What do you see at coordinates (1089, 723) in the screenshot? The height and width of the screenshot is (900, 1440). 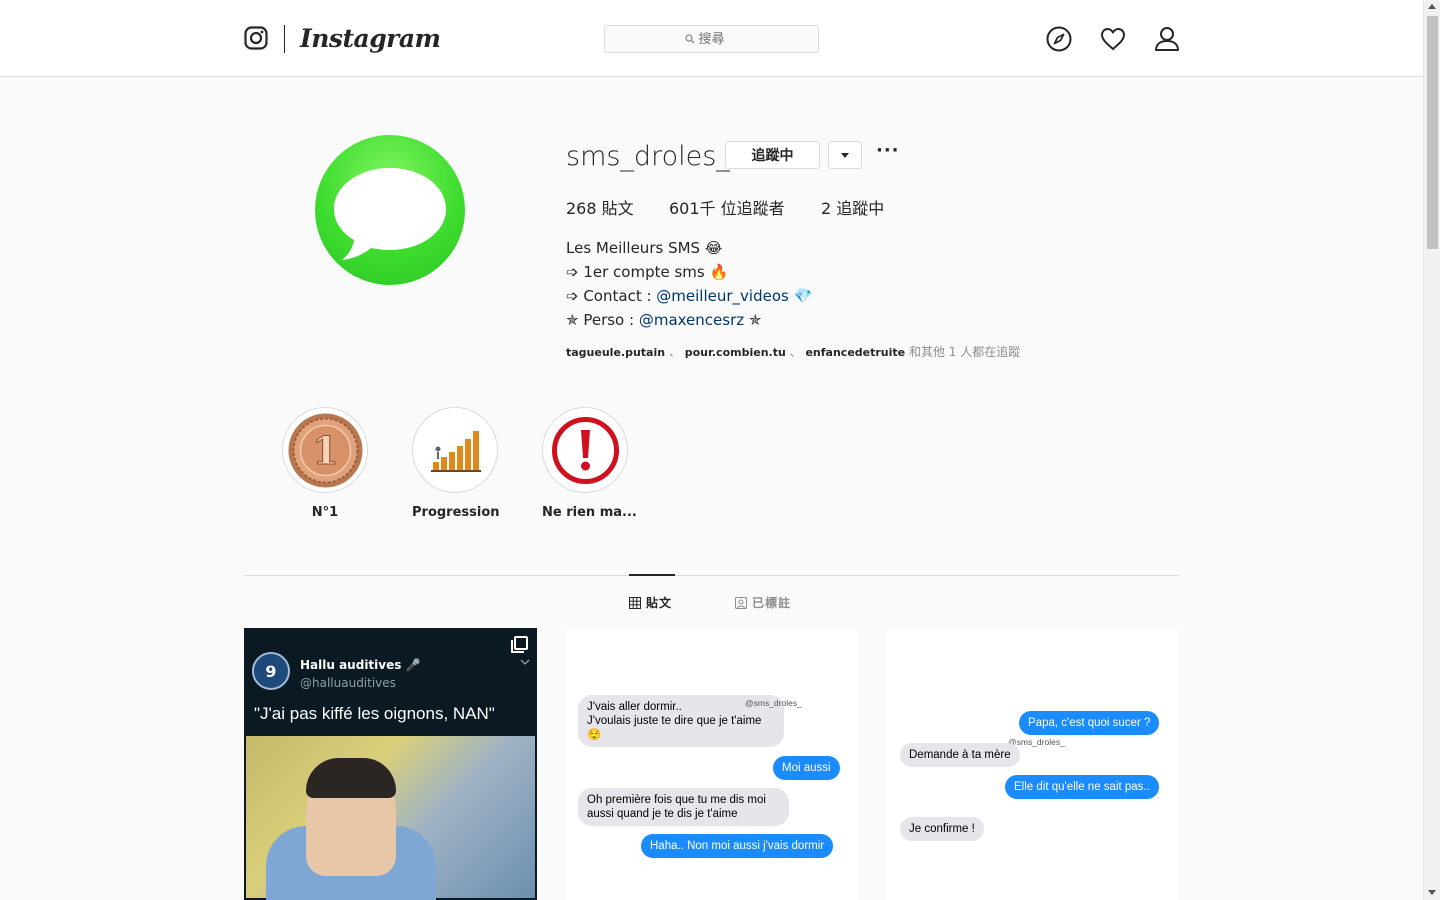 I see `sms-bubble-sent: Papa, c'est quoi sucer ?` at bounding box center [1089, 723].